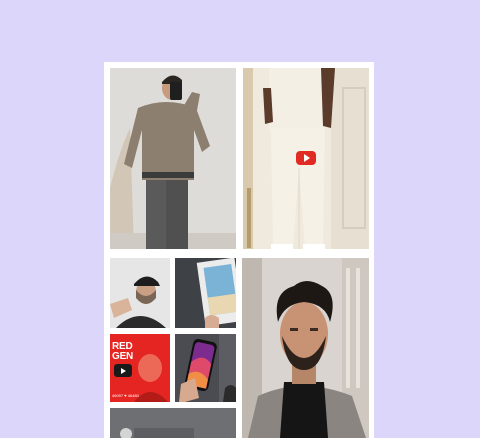  I want to click on stat-right: 46480, so click(133, 395).